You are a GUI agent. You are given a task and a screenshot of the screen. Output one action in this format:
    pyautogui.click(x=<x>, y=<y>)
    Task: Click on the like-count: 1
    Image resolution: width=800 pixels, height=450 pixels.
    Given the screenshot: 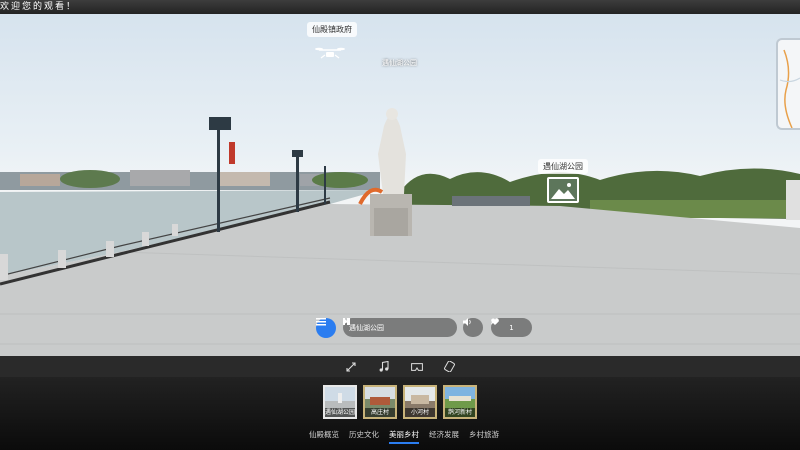 What is the action you would take?
    pyautogui.click(x=511, y=327)
    